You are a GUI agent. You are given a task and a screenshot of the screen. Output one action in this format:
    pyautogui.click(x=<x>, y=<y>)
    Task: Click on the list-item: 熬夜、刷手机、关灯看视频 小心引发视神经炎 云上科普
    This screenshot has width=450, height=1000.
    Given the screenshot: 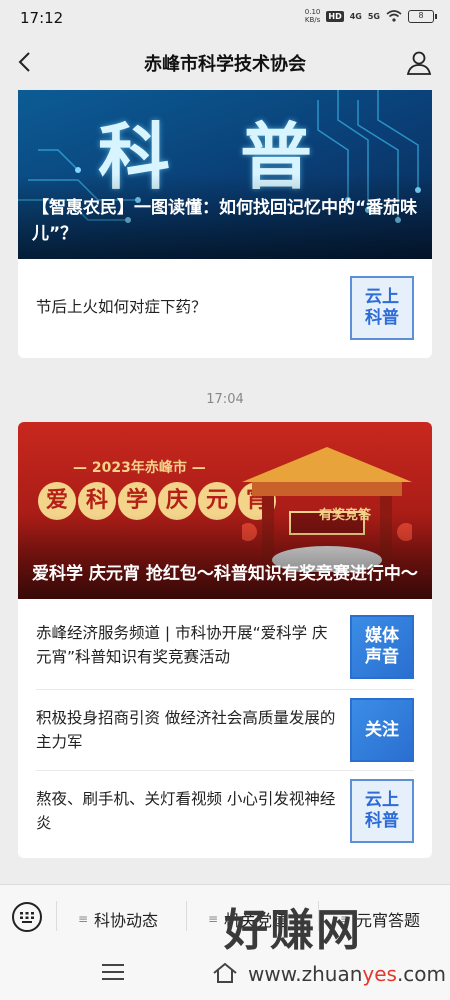 What is the action you would take?
    pyautogui.click(x=225, y=814)
    